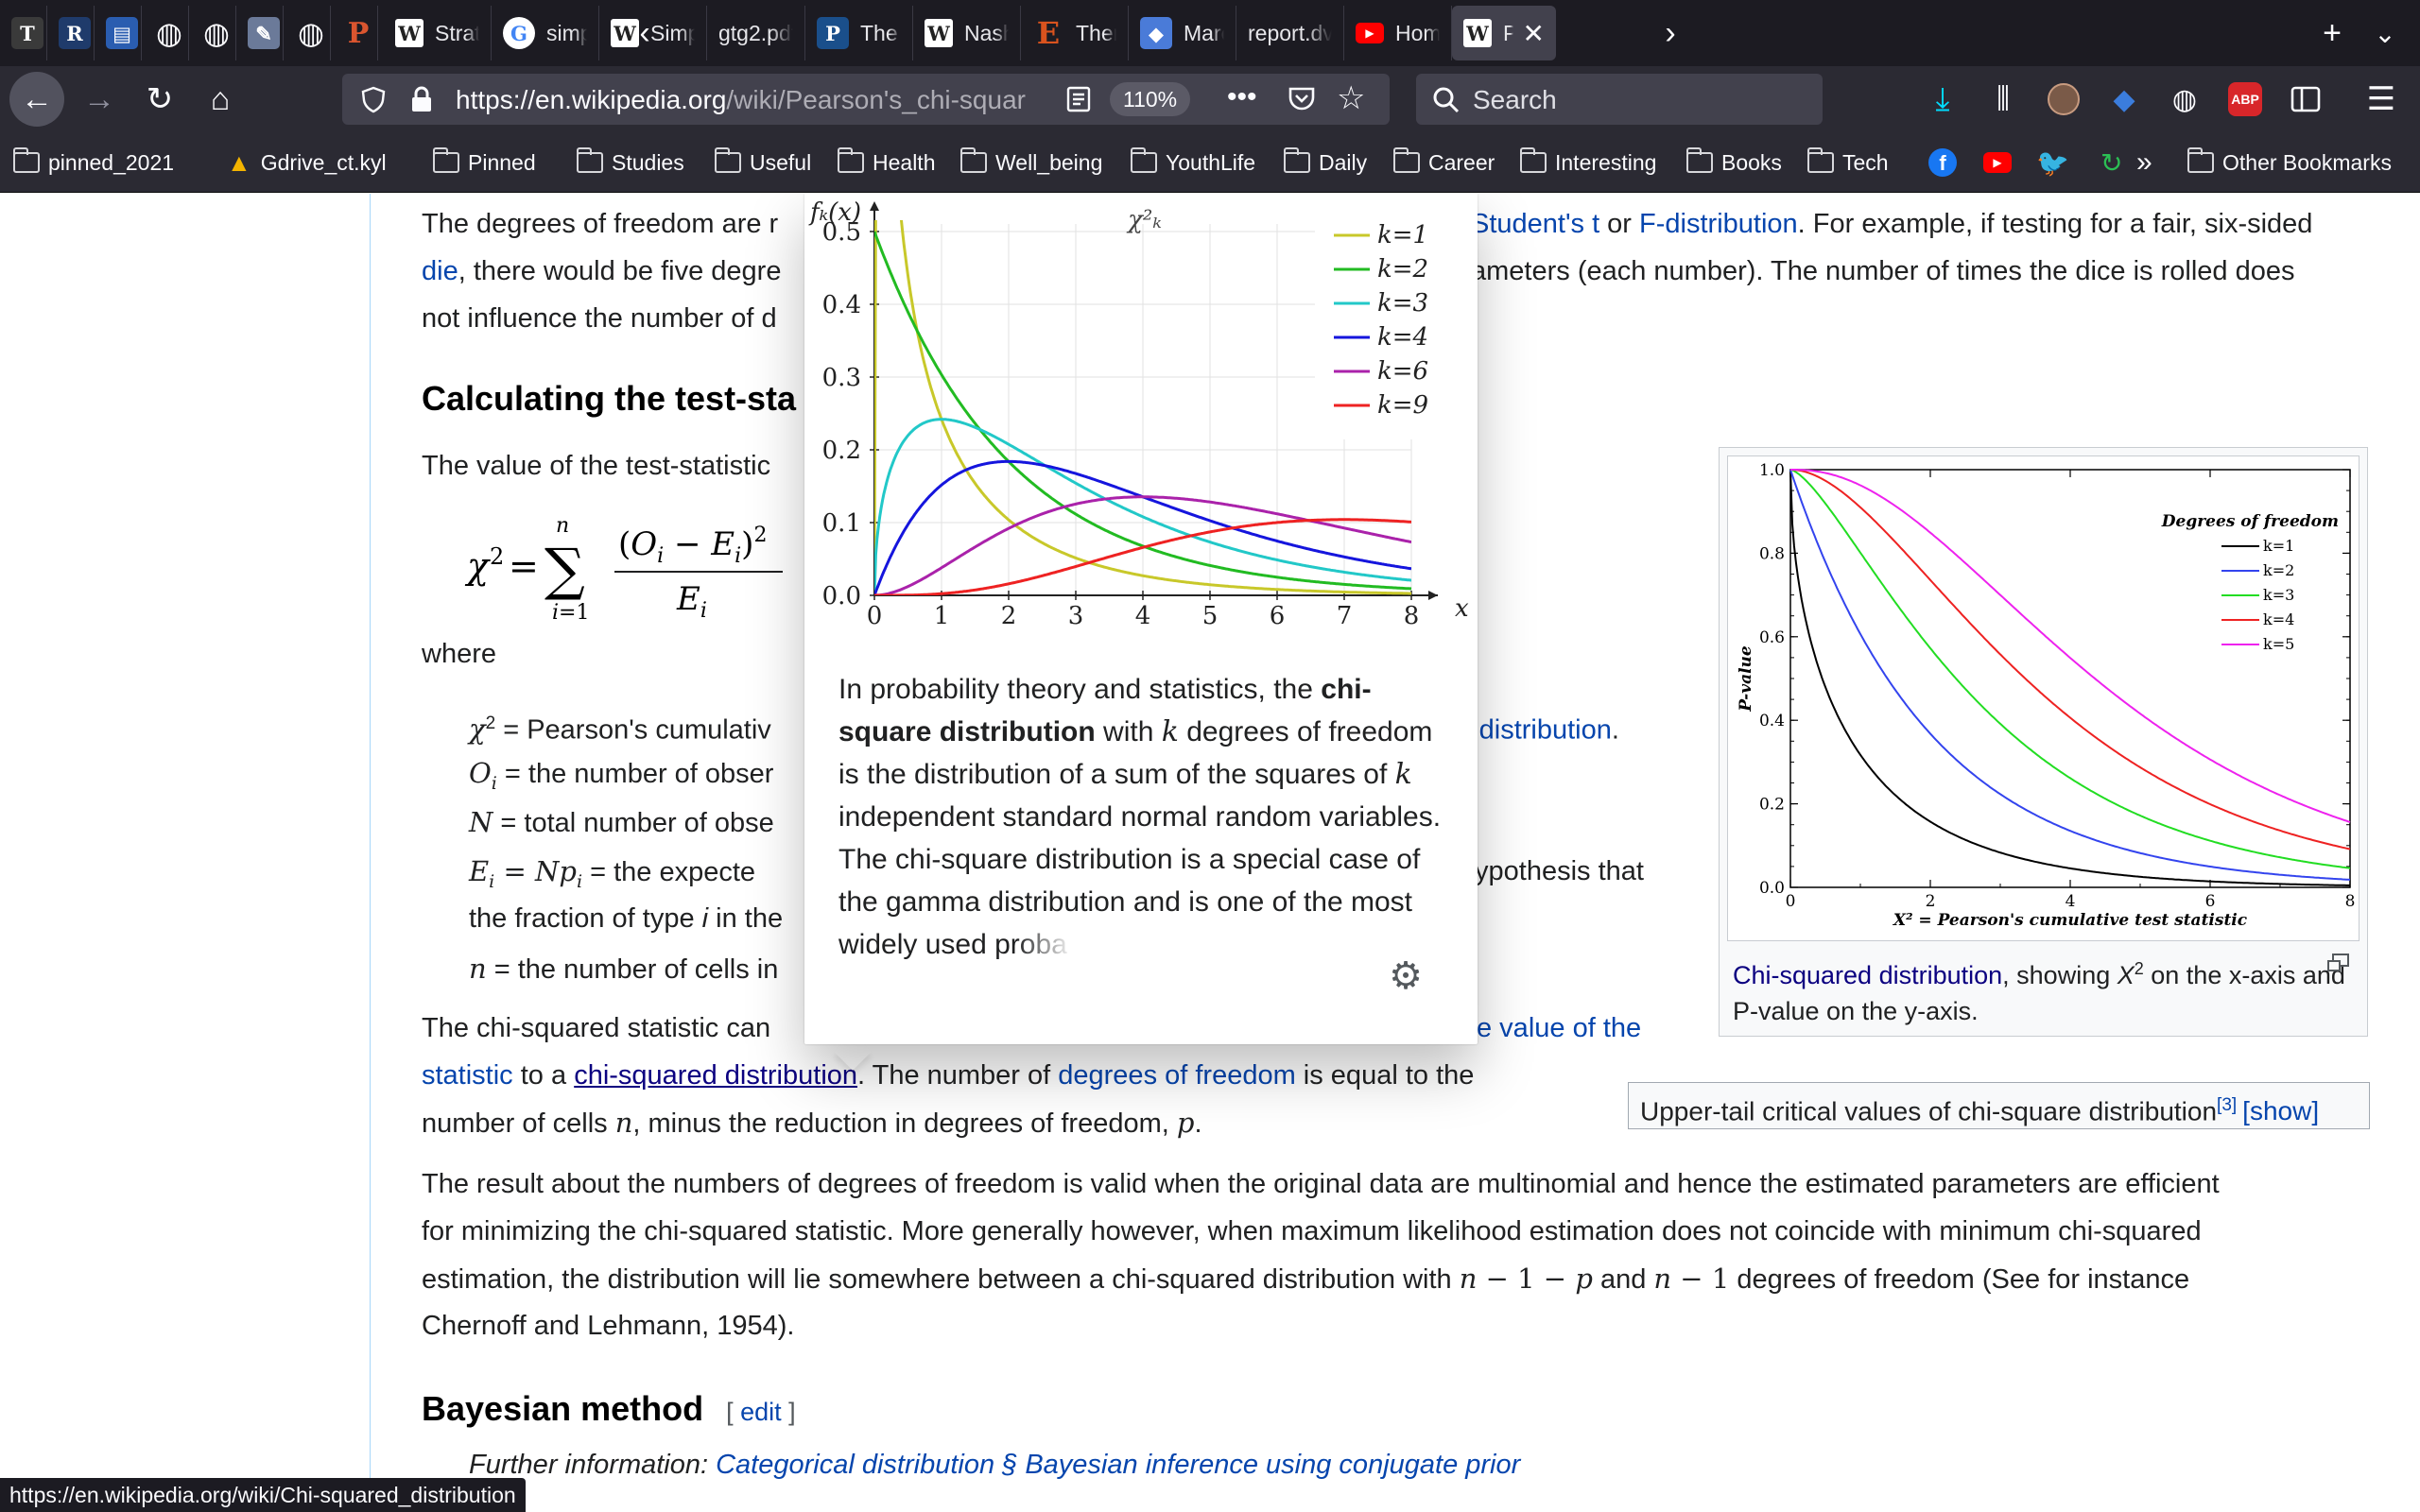 The width and height of the screenshot is (2420, 1512). I want to click on reader-view-icon, so click(1078, 99).